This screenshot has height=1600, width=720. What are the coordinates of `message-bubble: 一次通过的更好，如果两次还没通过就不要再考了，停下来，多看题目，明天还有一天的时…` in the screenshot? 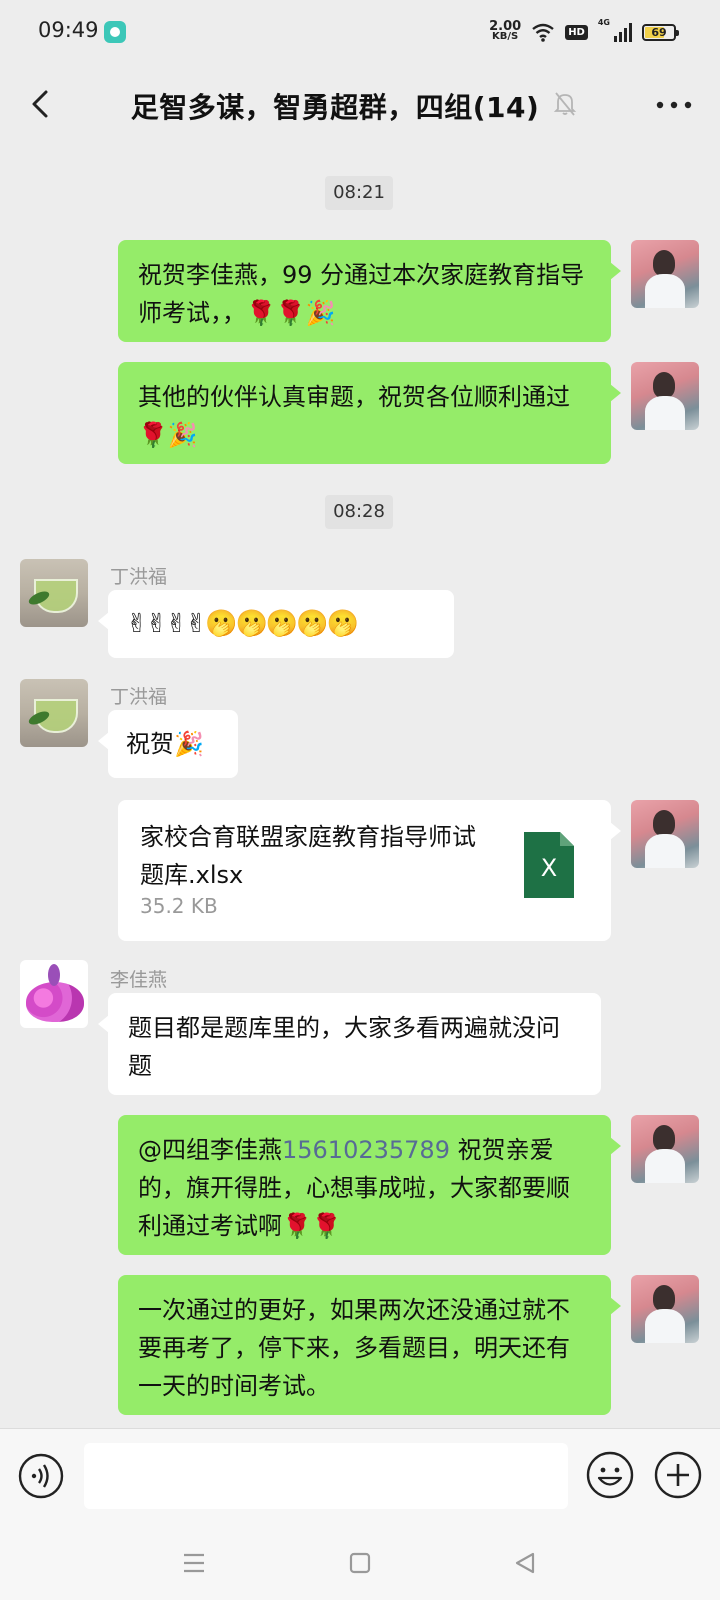 It's located at (369, 1345).